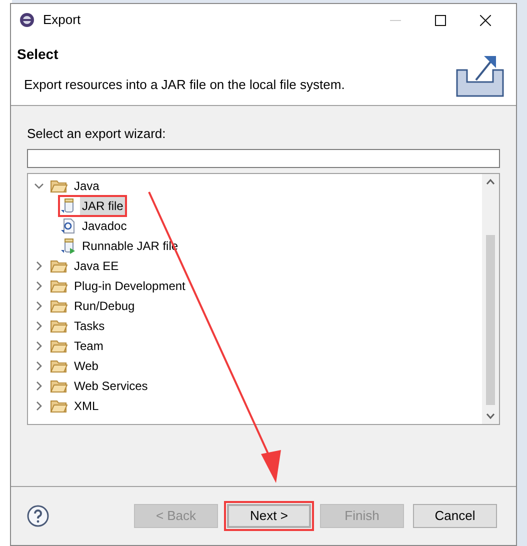 Image resolution: width=527 pixels, height=546 pixels. What do you see at coordinates (455, 516) in the screenshot?
I see `dialog-button: Cancel` at bounding box center [455, 516].